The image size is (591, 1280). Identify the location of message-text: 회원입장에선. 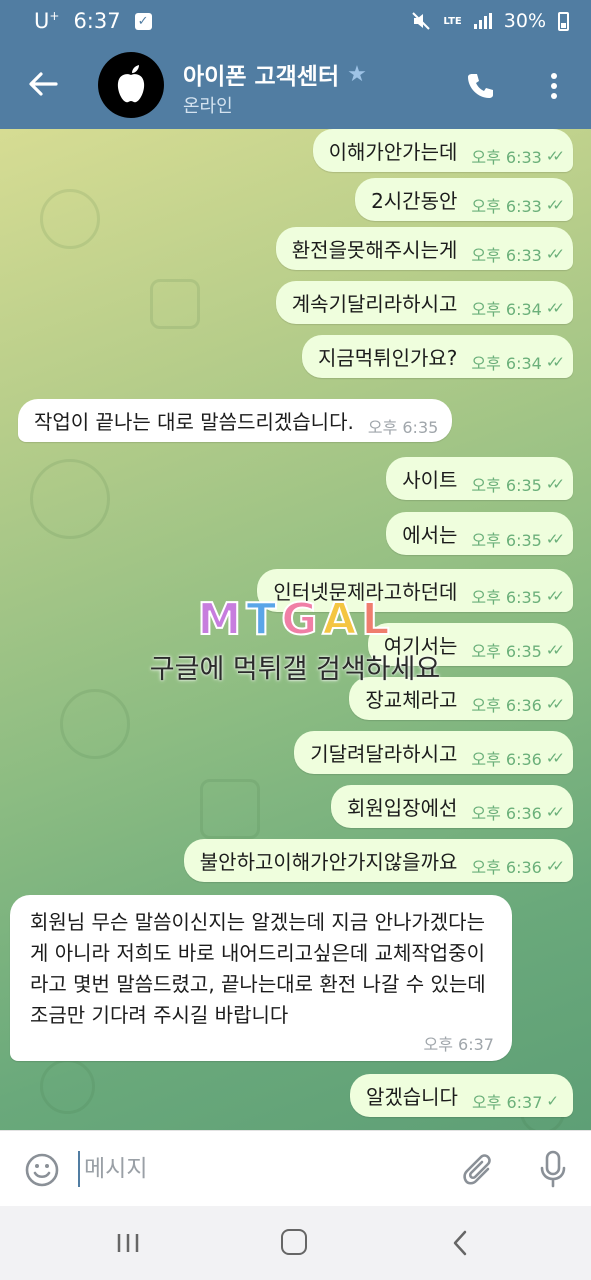
(402, 808).